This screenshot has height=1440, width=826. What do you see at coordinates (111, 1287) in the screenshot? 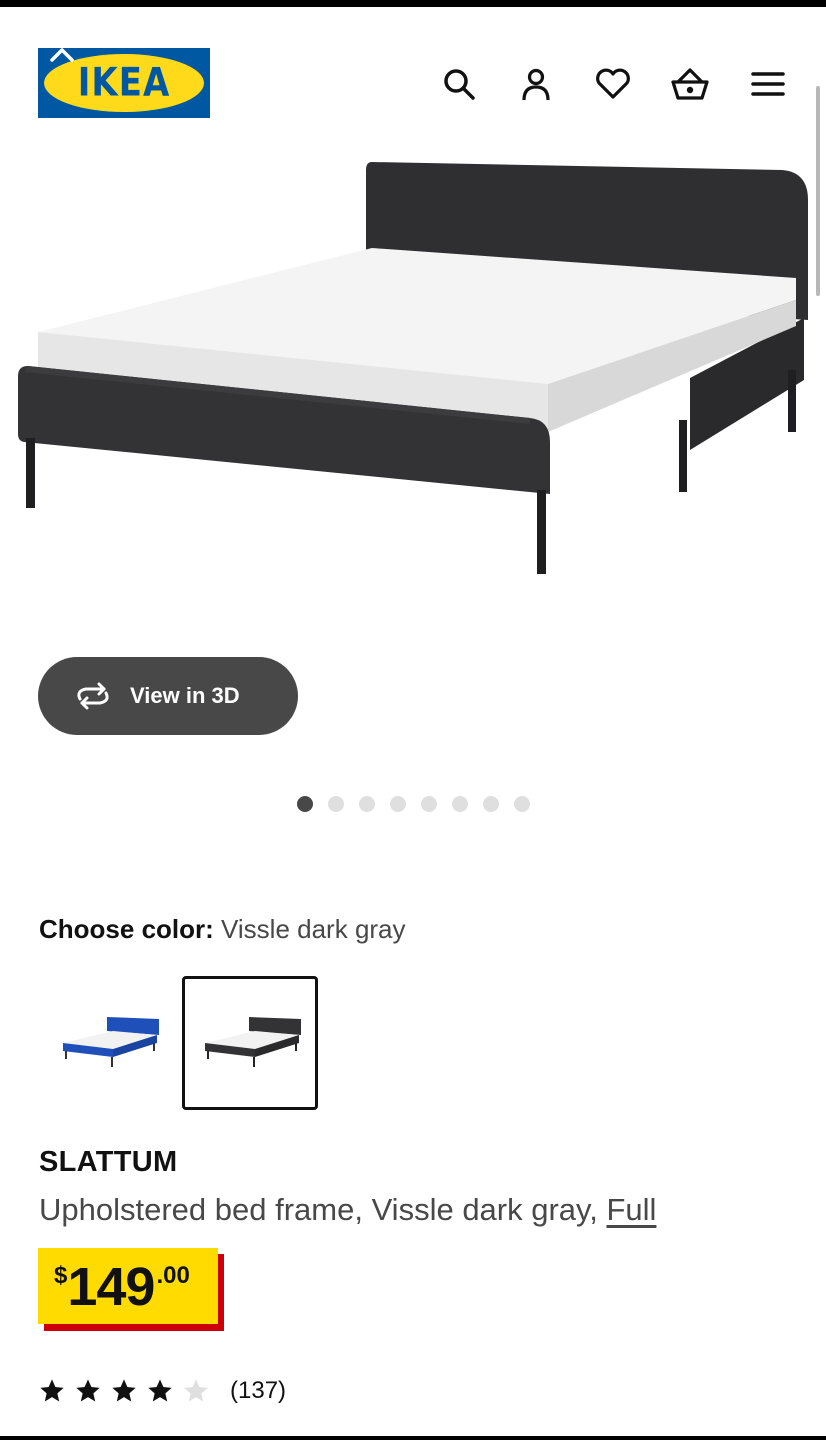
I see `price-integer: 149` at bounding box center [111, 1287].